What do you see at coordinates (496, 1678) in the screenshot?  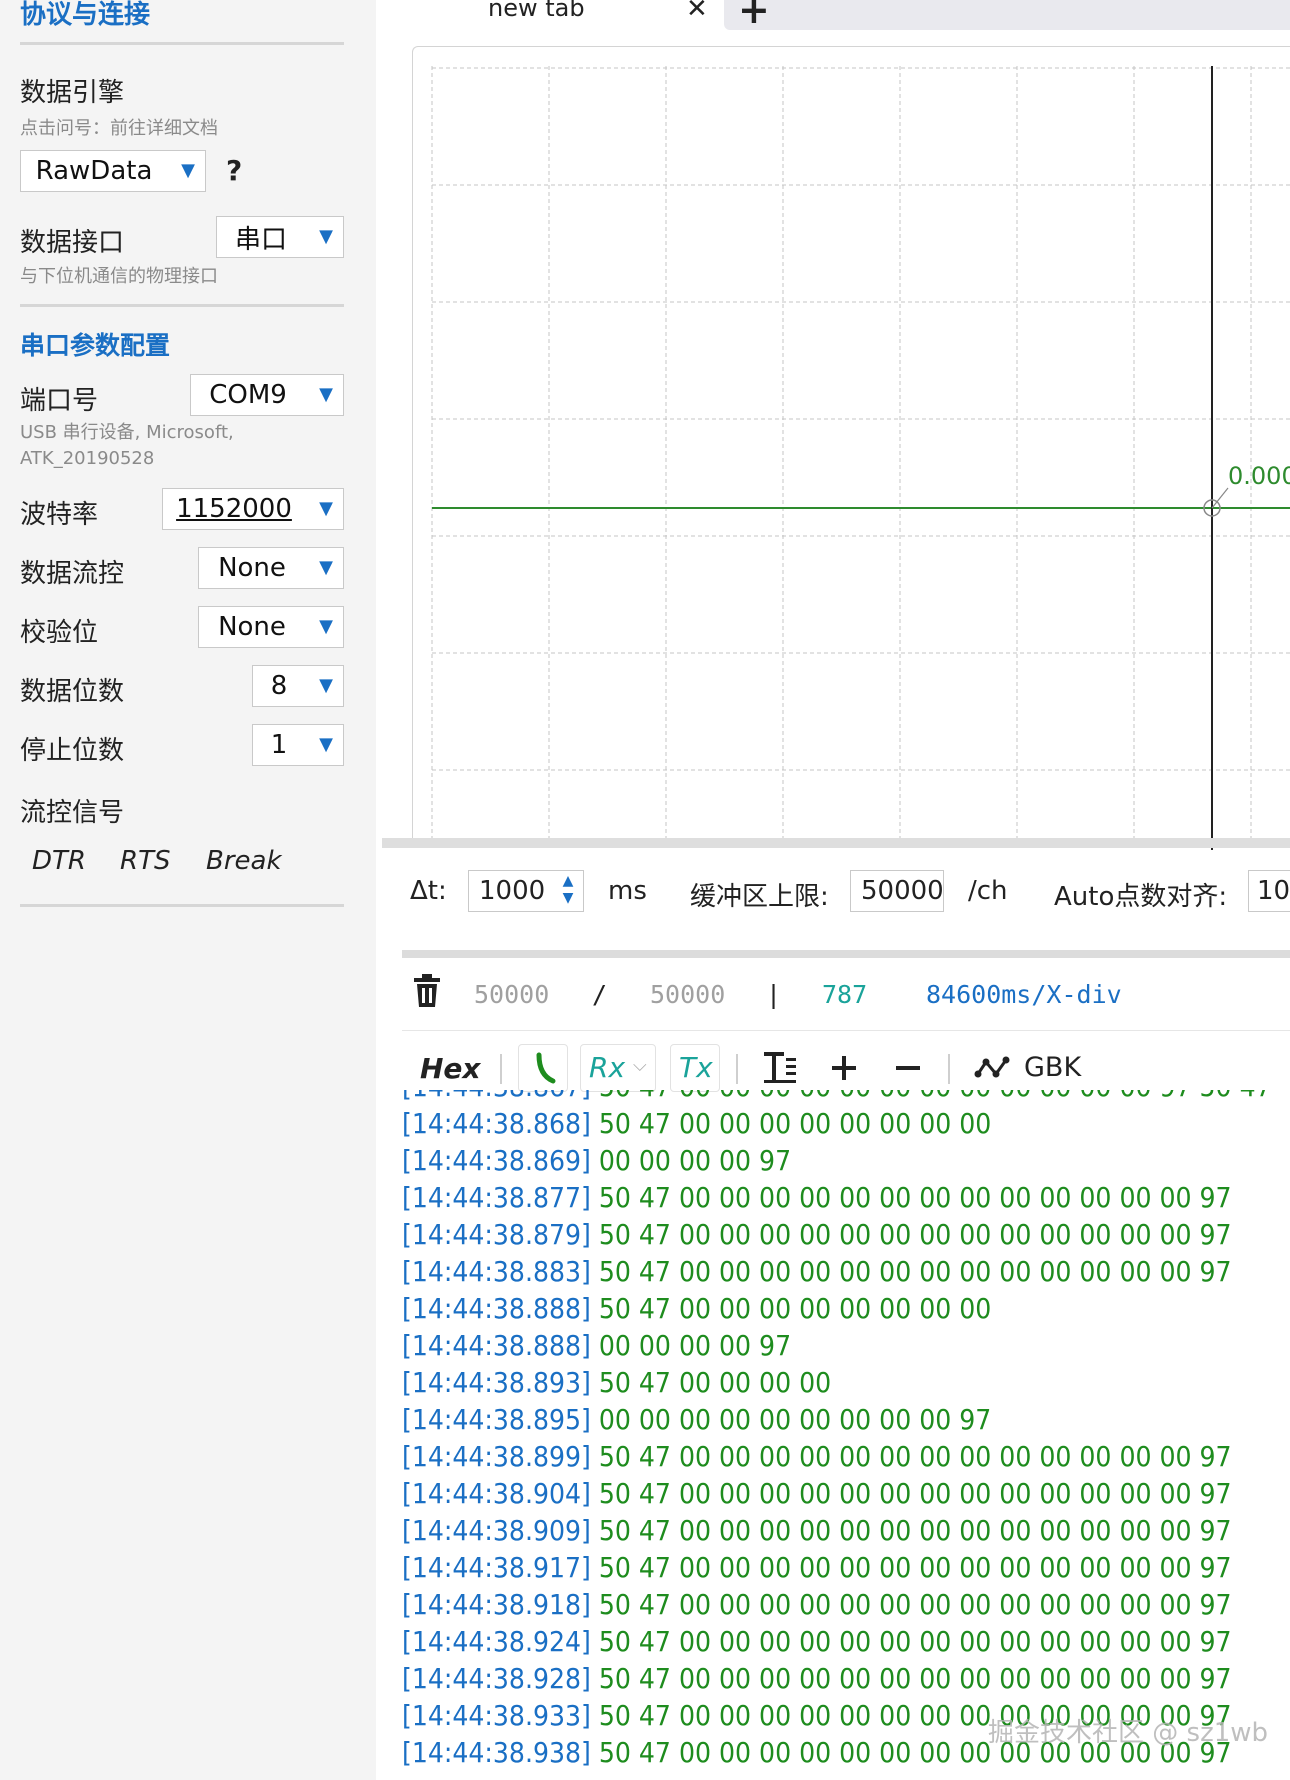 I see `log-timestamp: [14:44:38.928]` at bounding box center [496, 1678].